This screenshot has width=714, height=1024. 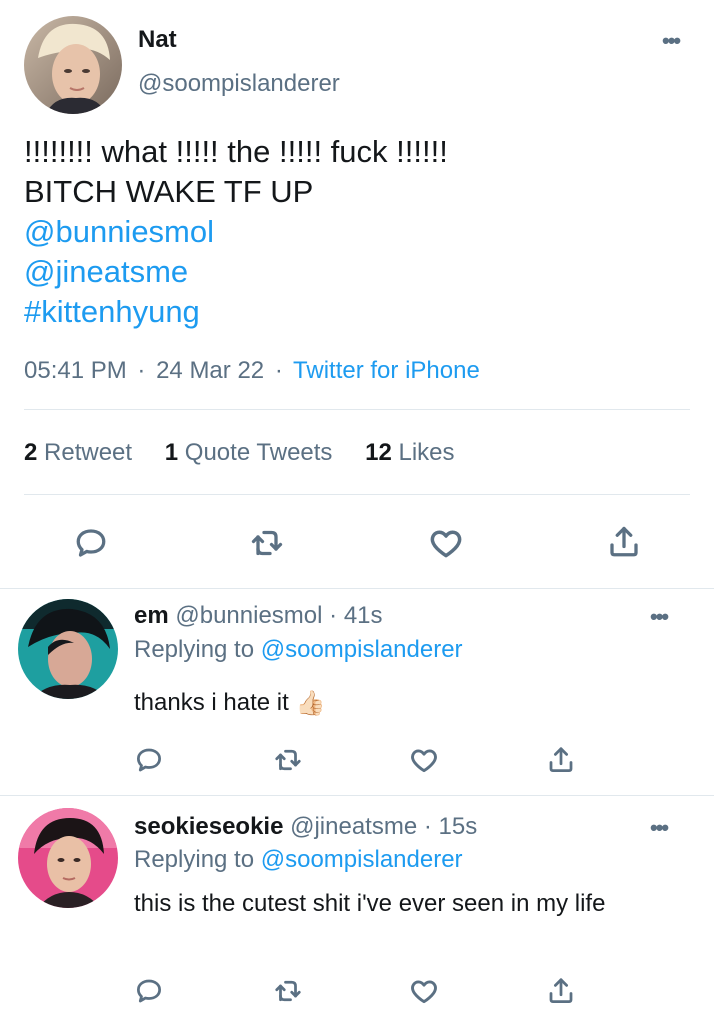 I want to click on like-label: Likes, so click(x=426, y=452).